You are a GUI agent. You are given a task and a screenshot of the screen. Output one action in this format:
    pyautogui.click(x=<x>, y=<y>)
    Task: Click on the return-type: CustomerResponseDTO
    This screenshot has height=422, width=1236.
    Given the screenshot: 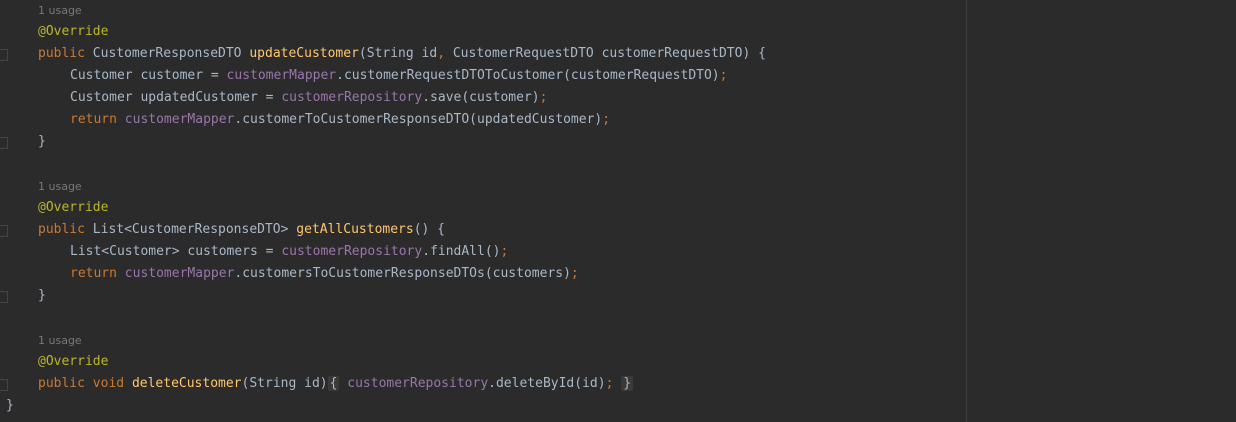 What is the action you would take?
    pyautogui.click(x=167, y=53)
    